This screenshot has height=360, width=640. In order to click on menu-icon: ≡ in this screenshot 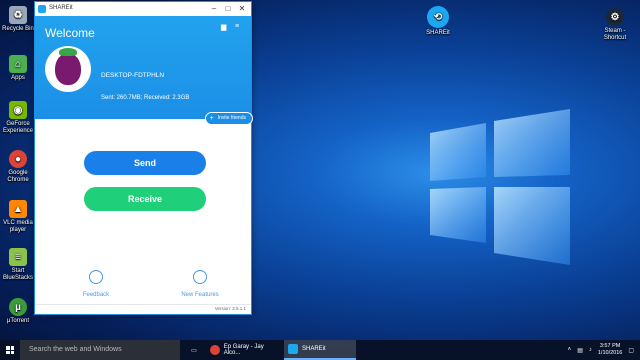, I will do `click(240, 27)`.